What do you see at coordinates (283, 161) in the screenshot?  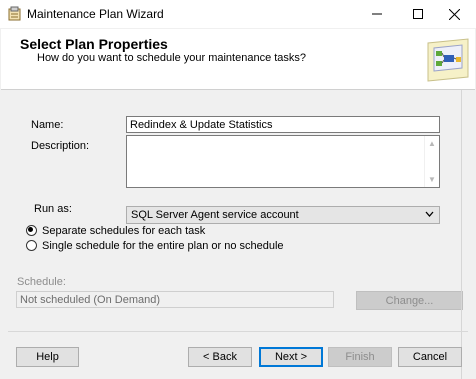 I see `description-field: ▲ ▼` at bounding box center [283, 161].